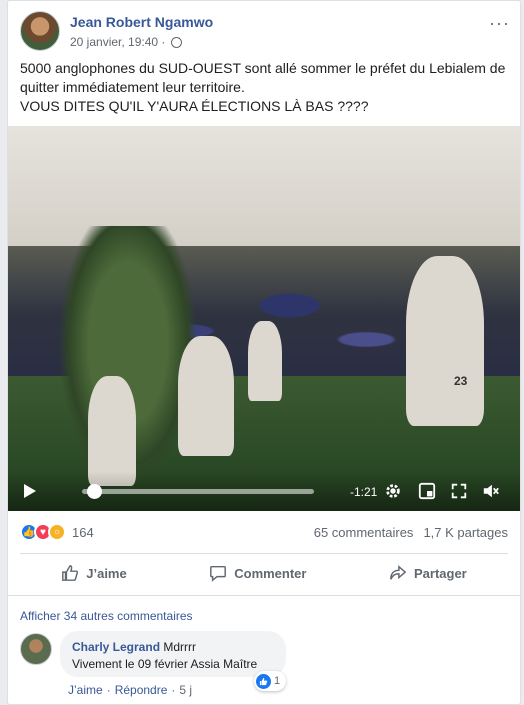 This screenshot has height=705, width=524. What do you see at coordinates (36, 649) in the screenshot?
I see `commenter-avatar` at bounding box center [36, 649].